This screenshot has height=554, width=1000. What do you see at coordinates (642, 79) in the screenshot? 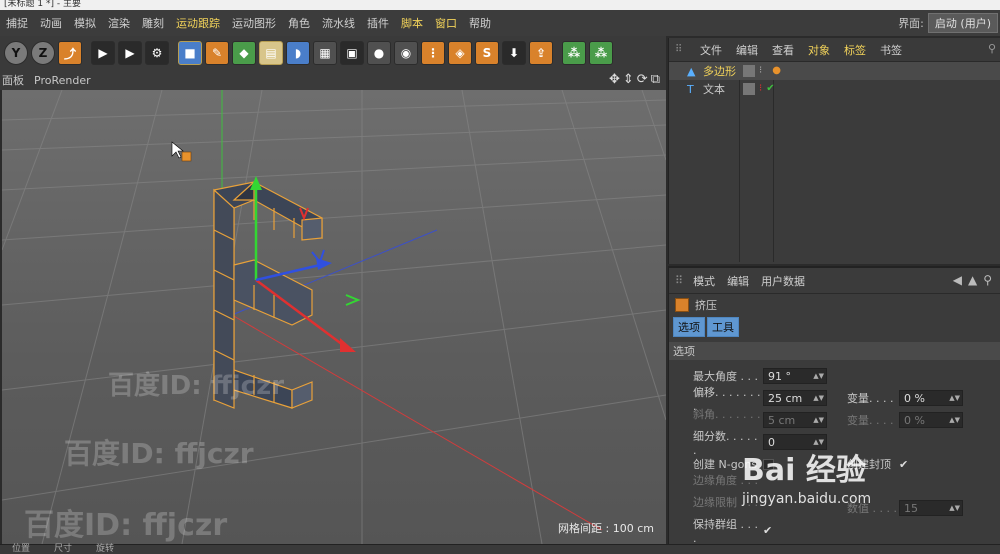
I see `rotate-view-icon: ⟳` at bounding box center [642, 79].